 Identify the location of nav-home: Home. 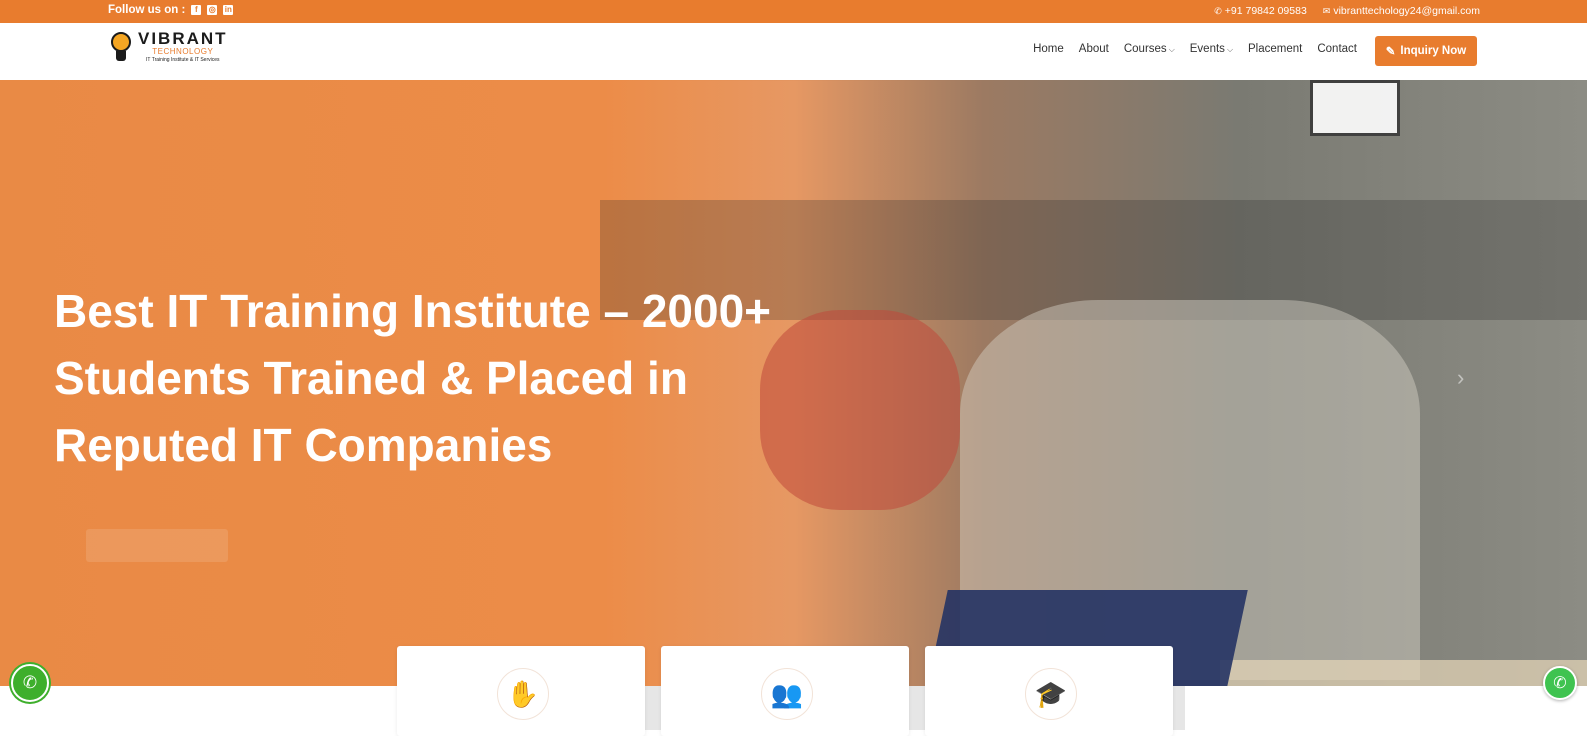
(1048, 49).